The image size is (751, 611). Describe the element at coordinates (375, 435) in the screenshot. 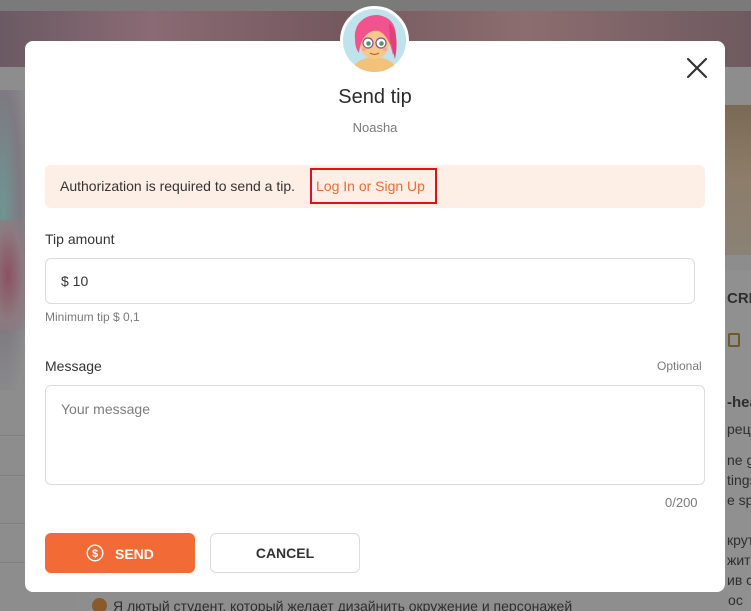

I see `message-input` at that location.